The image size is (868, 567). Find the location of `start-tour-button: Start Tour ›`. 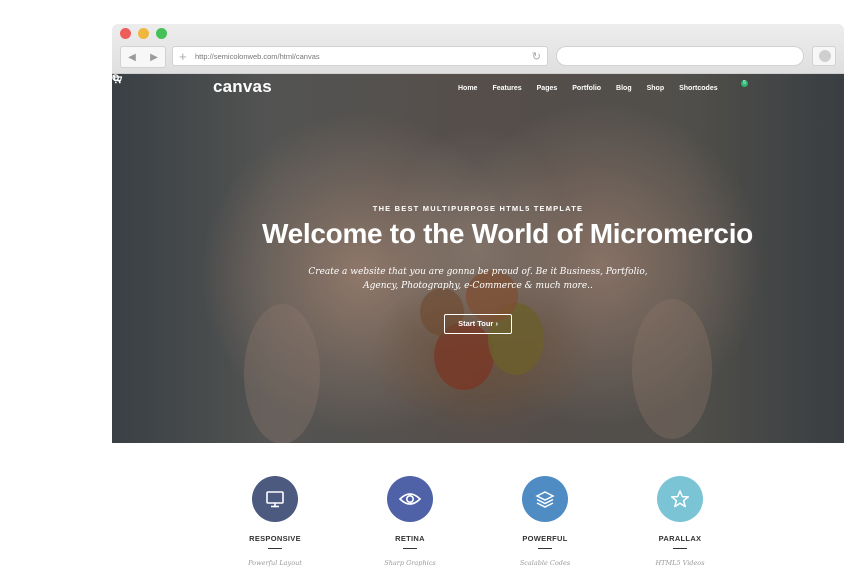

start-tour-button: Start Tour › is located at coordinates (478, 324).